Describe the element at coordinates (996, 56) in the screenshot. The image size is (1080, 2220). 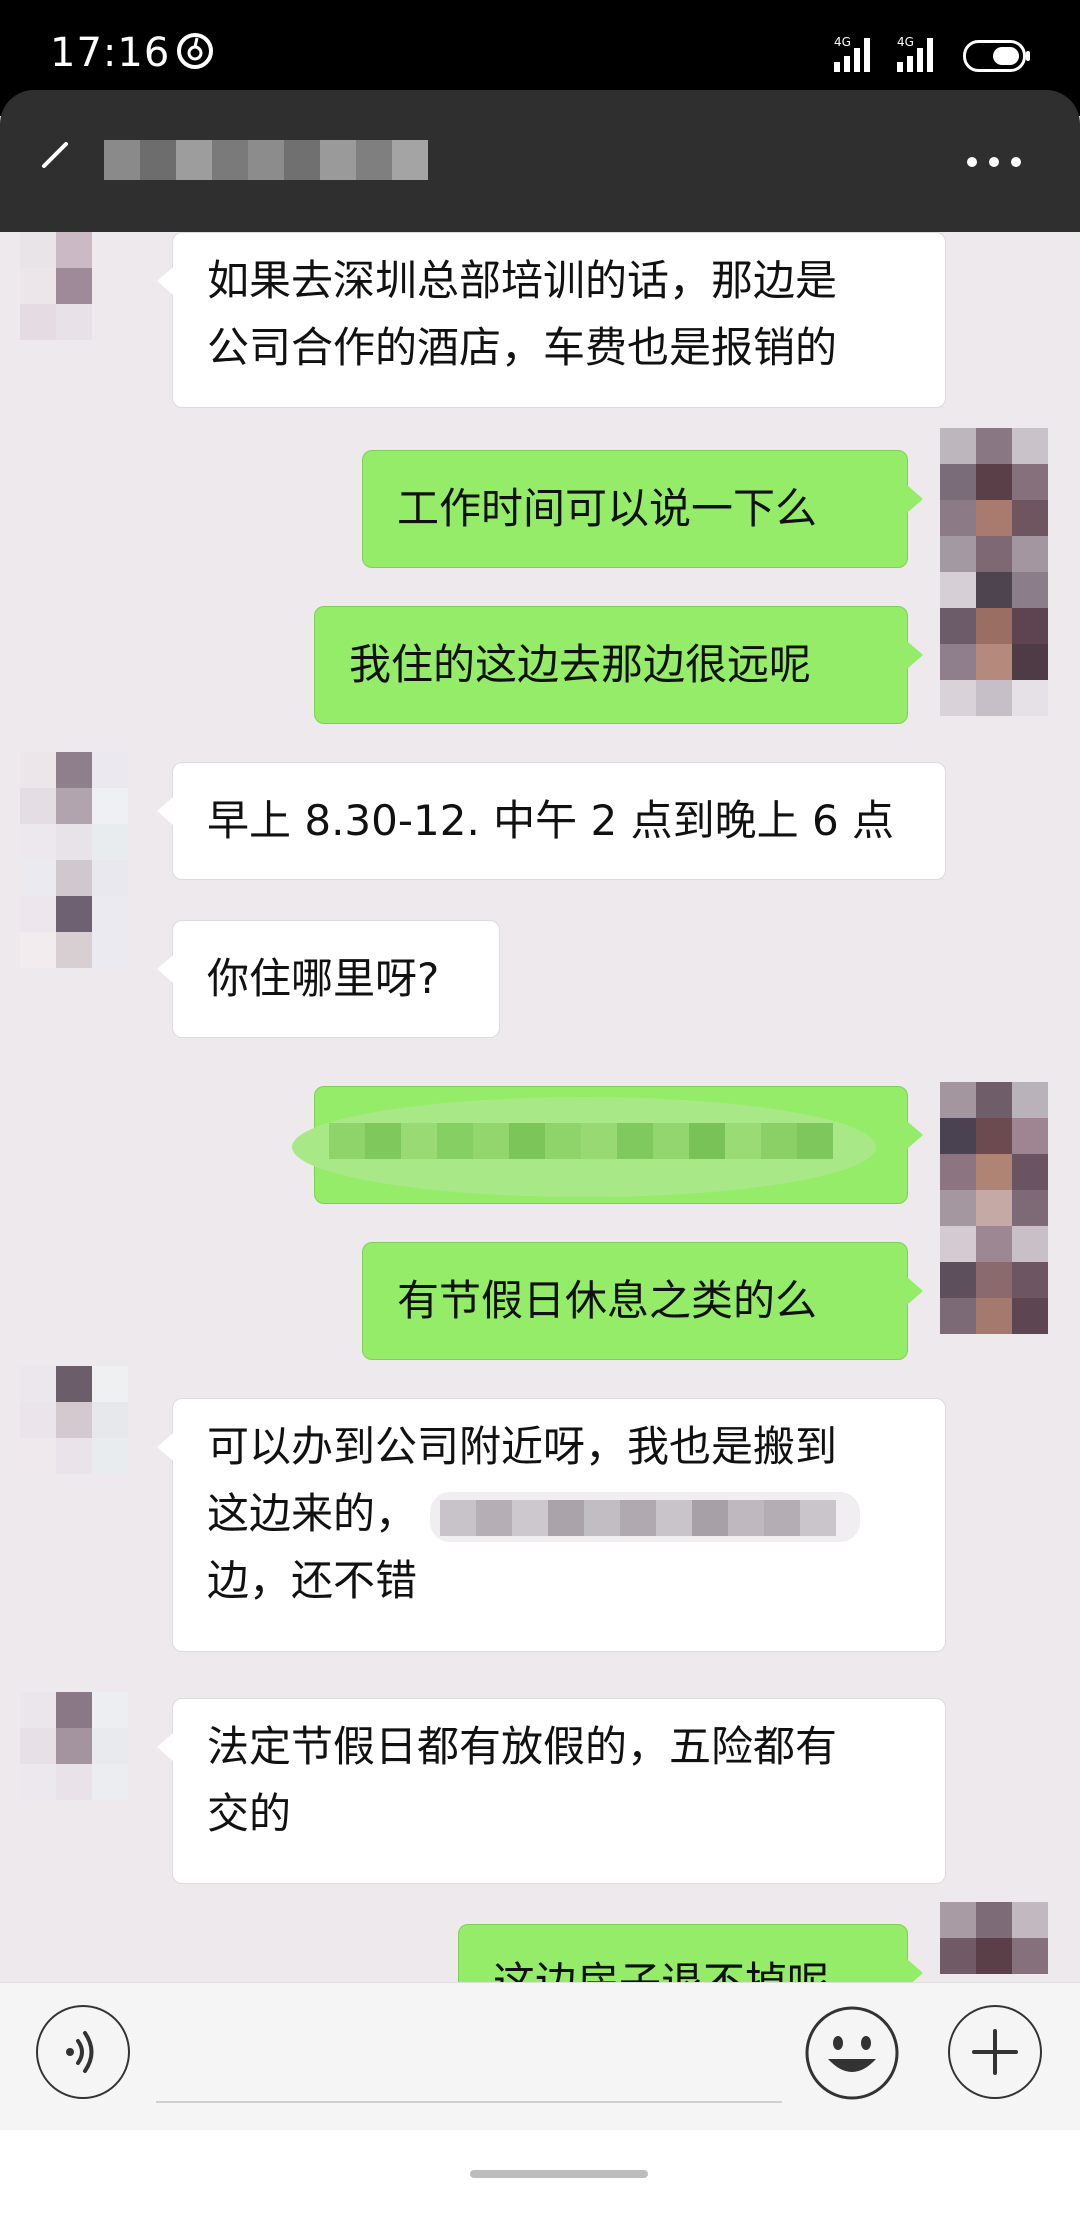
I see `battery-icon` at that location.